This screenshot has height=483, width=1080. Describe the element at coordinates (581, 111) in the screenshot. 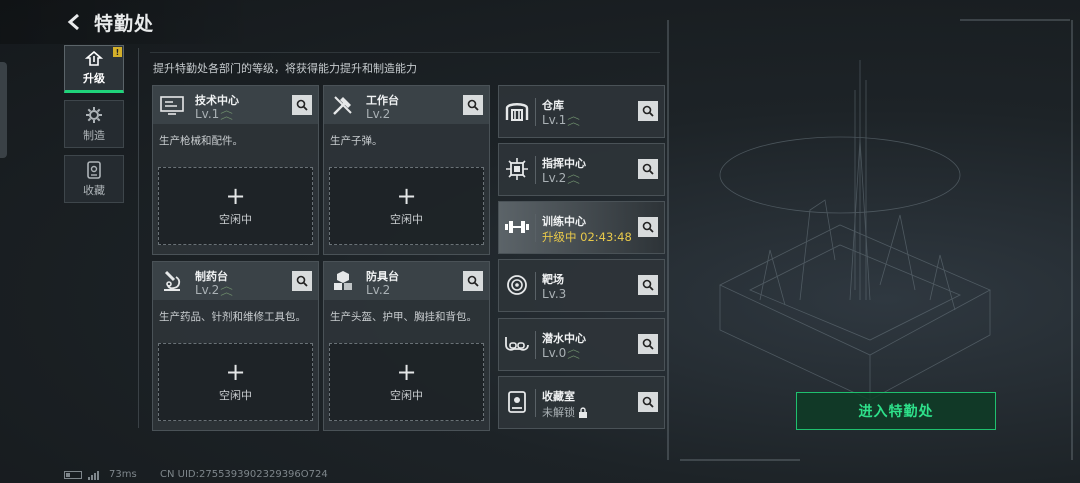

I see `facility-warehouse: 仓库 Lv.1 ︿ ︿` at that location.